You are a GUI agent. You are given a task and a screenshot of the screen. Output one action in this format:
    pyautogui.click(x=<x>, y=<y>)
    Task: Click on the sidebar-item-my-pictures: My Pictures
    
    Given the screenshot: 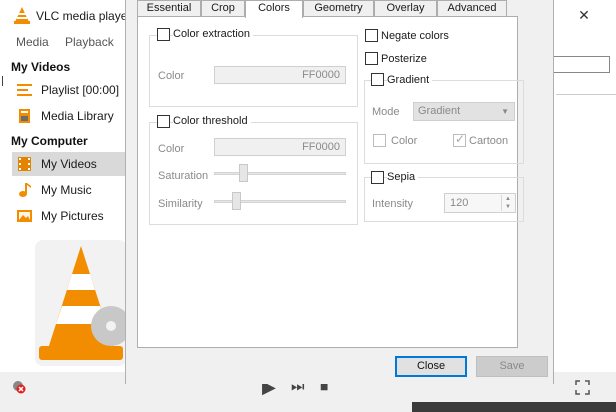 What is the action you would take?
    pyautogui.click(x=69, y=216)
    